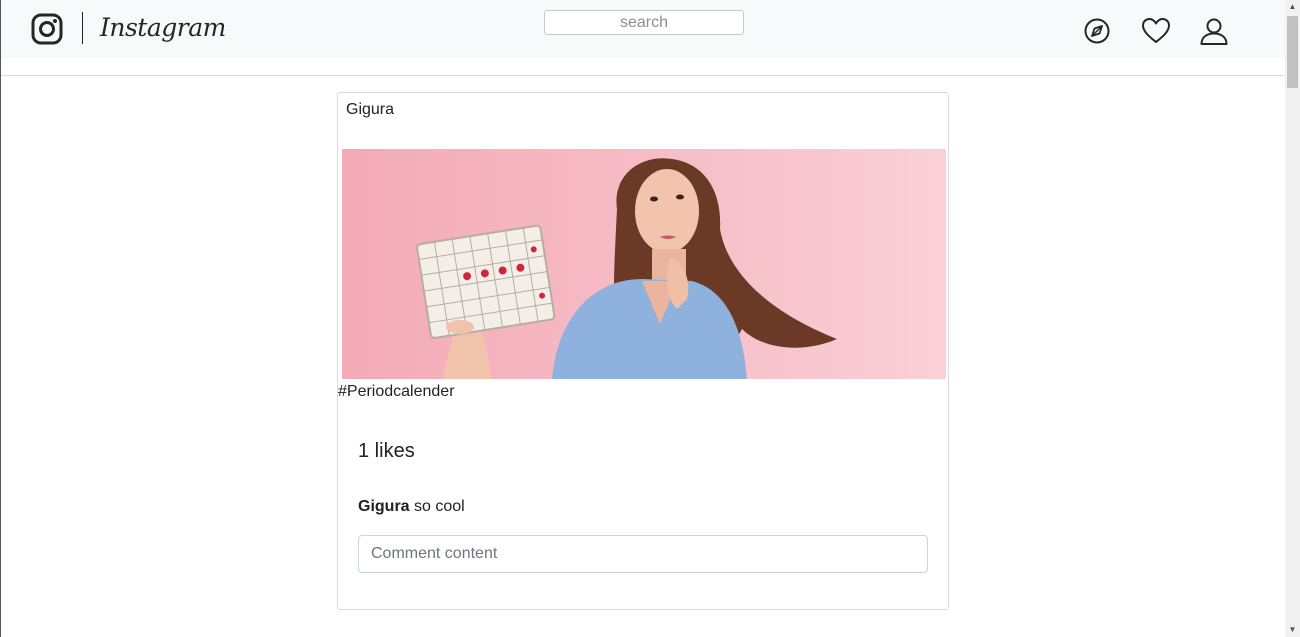 The width and height of the screenshot is (1300, 637). What do you see at coordinates (0, 318) in the screenshot?
I see `window-edge` at bounding box center [0, 318].